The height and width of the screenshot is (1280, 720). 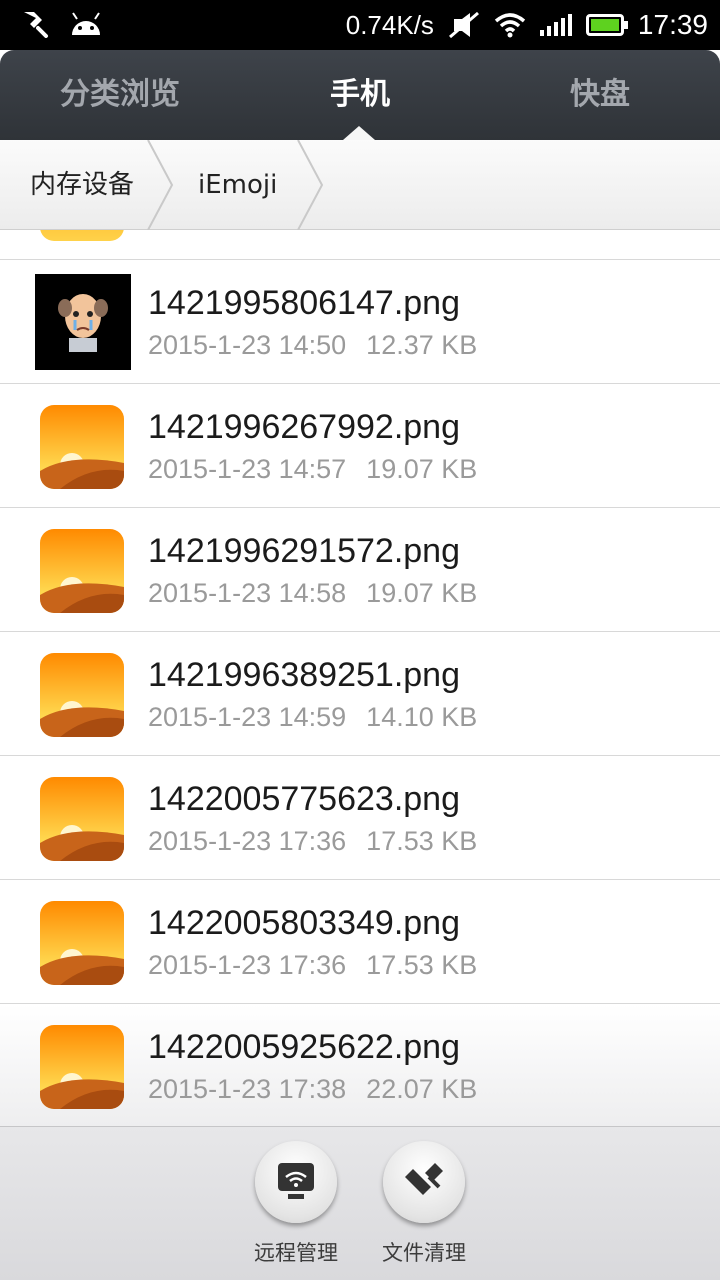 I want to click on file-meta: 2015-1-23 14:57 19.07 KB, so click(x=312, y=469).